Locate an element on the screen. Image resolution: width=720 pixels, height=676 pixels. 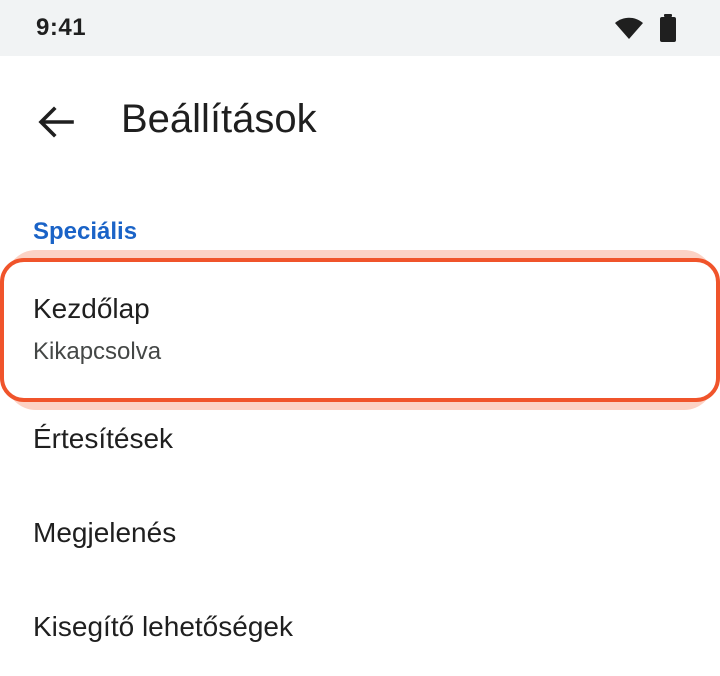
arrow-left-icon is located at coordinates (56, 122).